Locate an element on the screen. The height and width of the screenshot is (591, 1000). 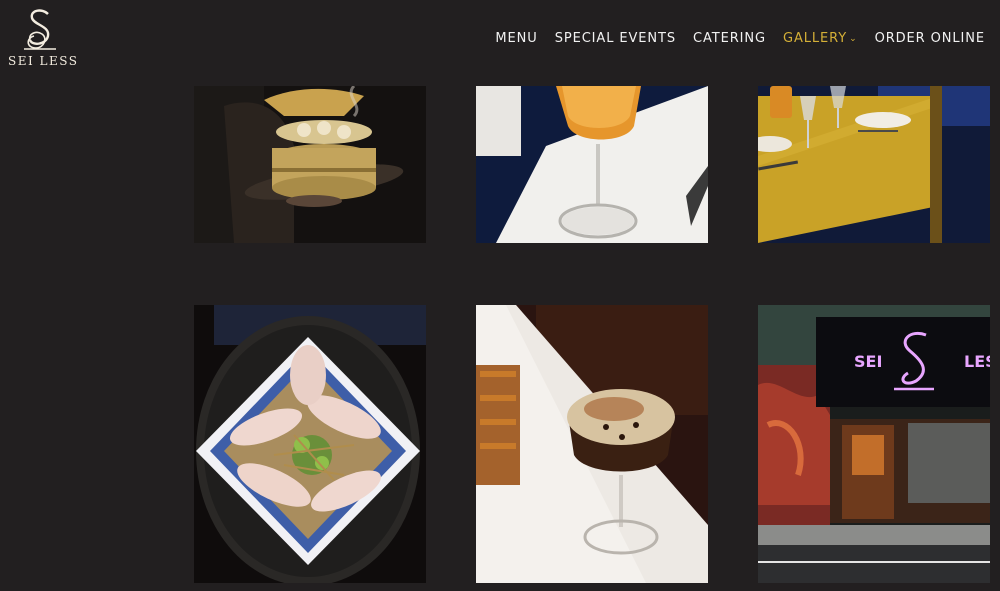
dining-table-photo is located at coordinates (874, 164).